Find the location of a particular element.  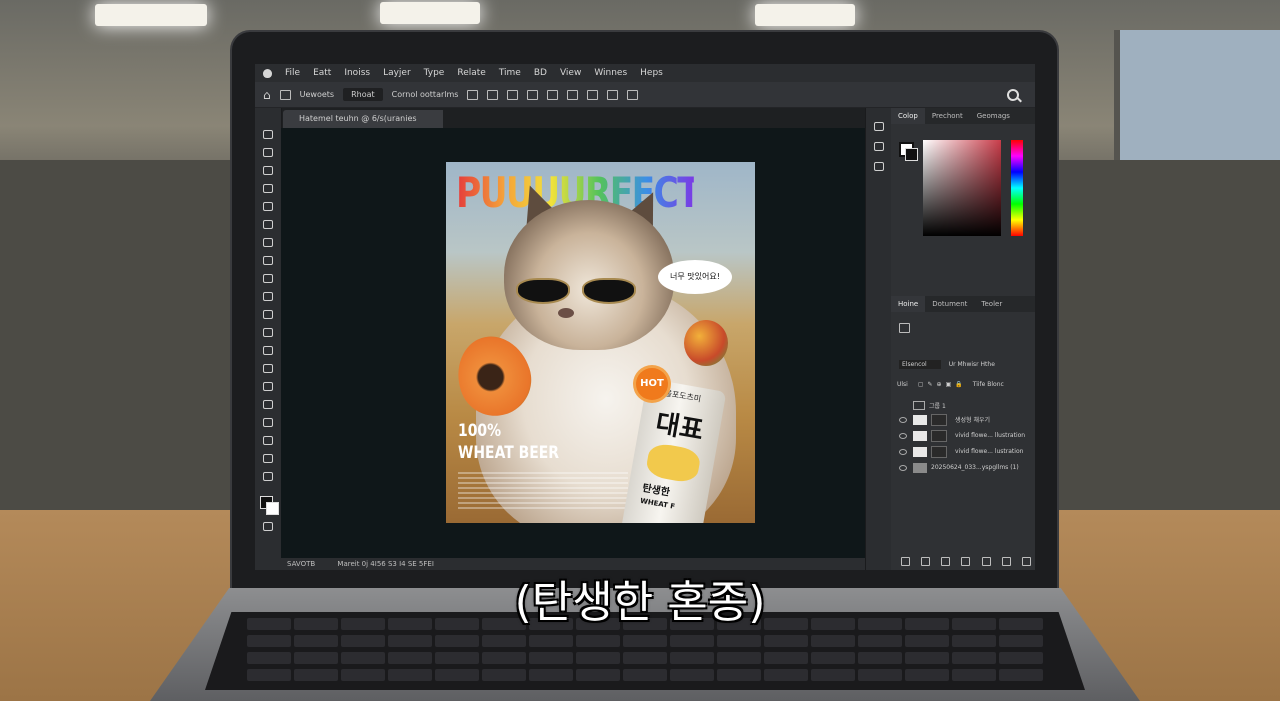

layer-row: 생성형 채우기 is located at coordinates (963, 419).